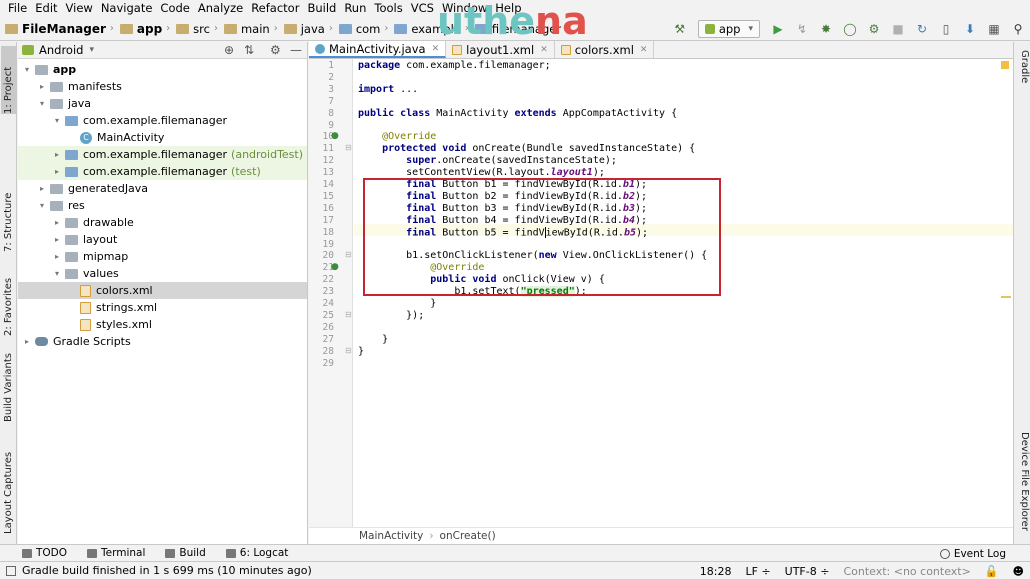 The width and height of the screenshot is (1030, 579). What do you see at coordinates (61, 50) in the screenshot?
I see `project-view-select: Android` at bounding box center [61, 50].